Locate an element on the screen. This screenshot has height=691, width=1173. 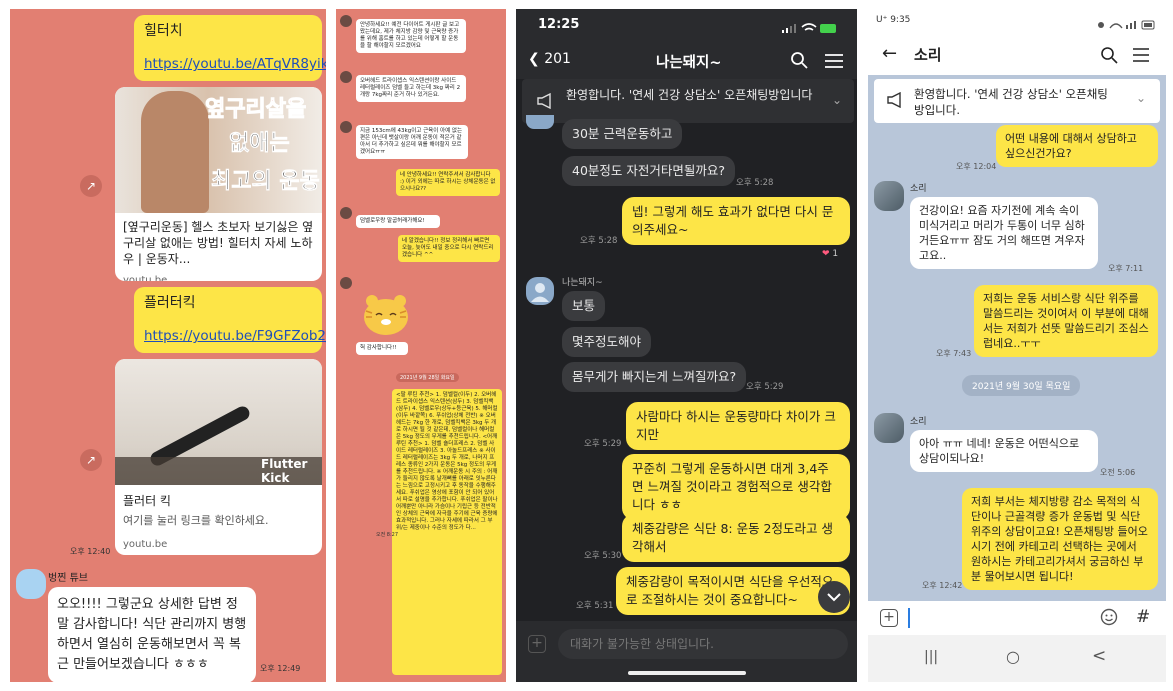
hashtag-icon: # is located at coordinates (1143, 617).